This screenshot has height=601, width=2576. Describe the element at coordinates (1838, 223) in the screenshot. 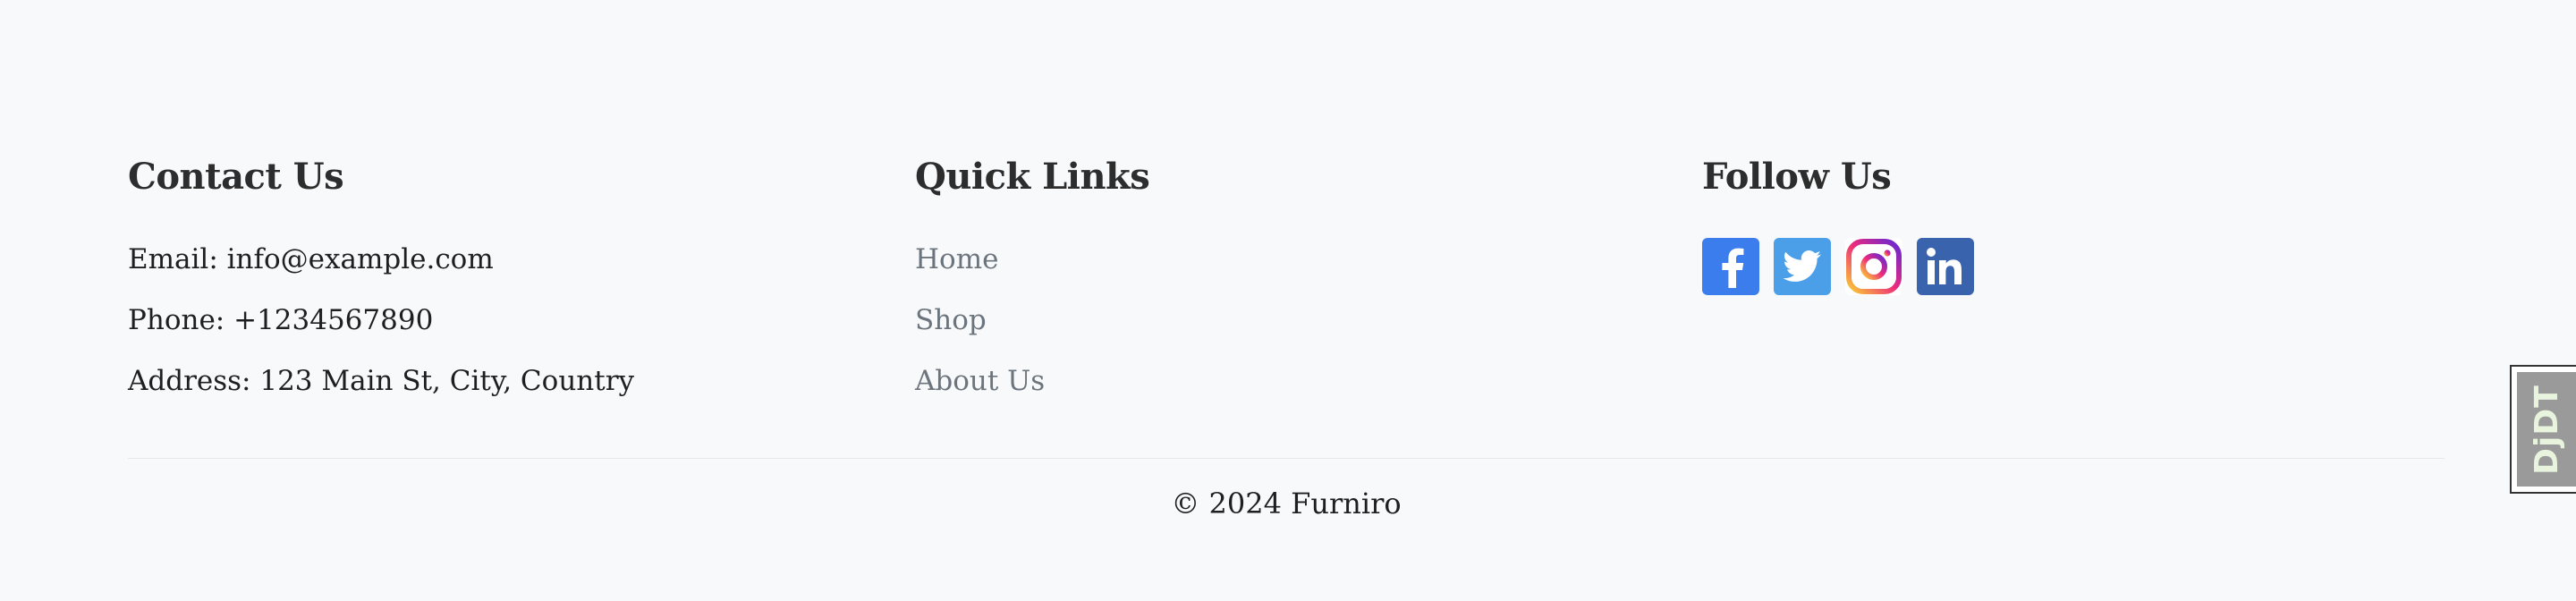

I see `follow-section: Follow Us` at that location.